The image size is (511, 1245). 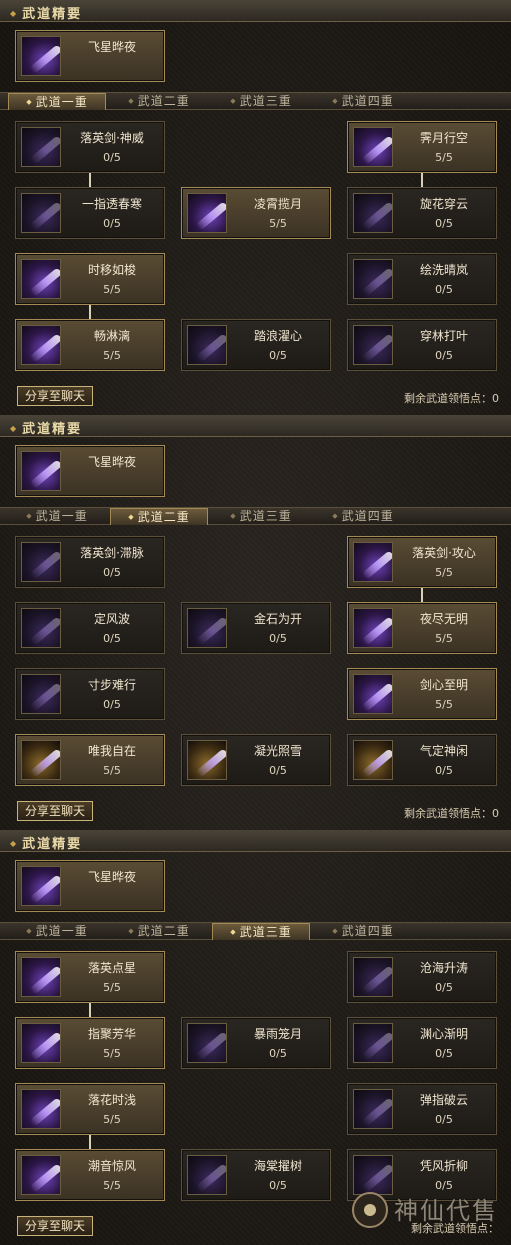 What do you see at coordinates (422, 977) in the screenshot?
I see `skill-card: 沧海升涛 0/5` at bounding box center [422, 977].